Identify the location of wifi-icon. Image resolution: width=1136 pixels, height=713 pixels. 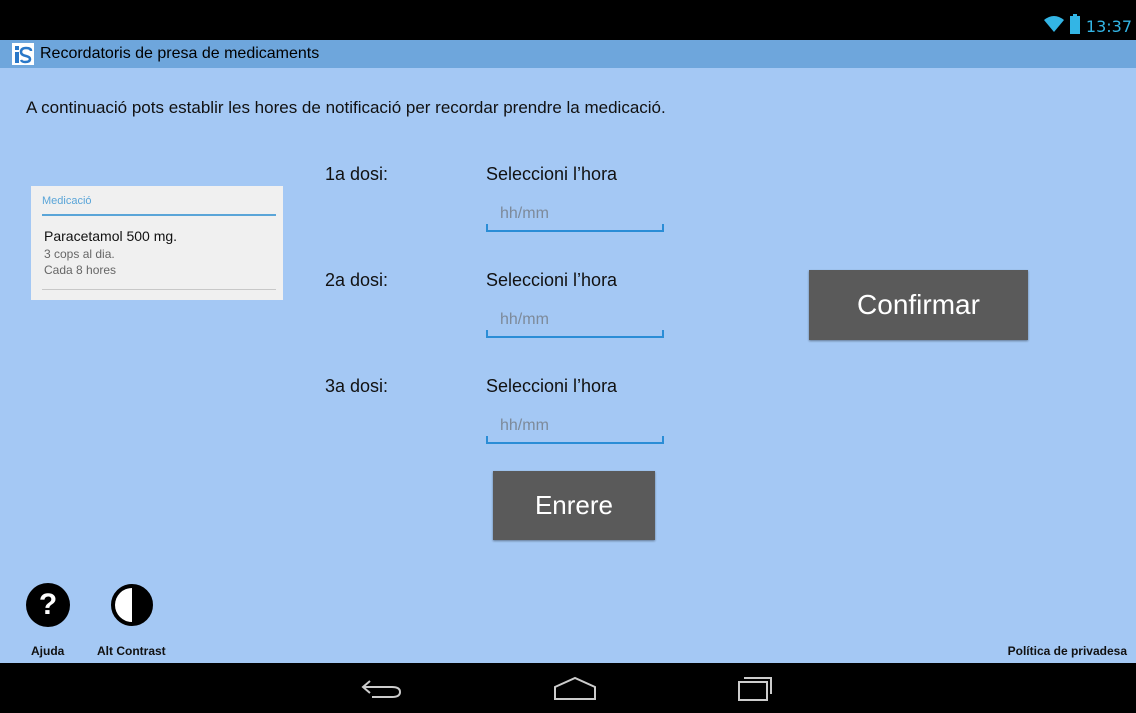
(1053, 26).